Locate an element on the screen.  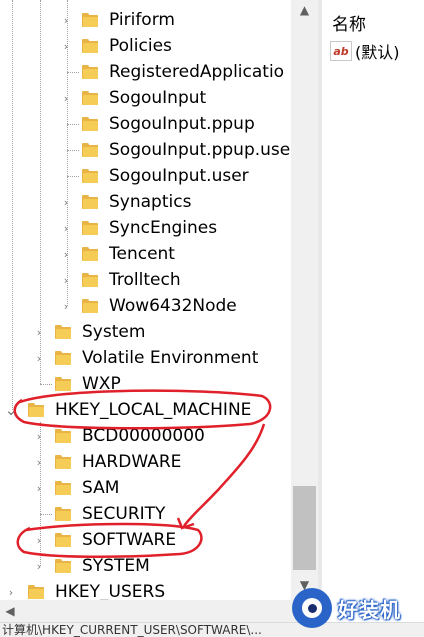
scrollbar-thumb is located at coordinates (304, 528).